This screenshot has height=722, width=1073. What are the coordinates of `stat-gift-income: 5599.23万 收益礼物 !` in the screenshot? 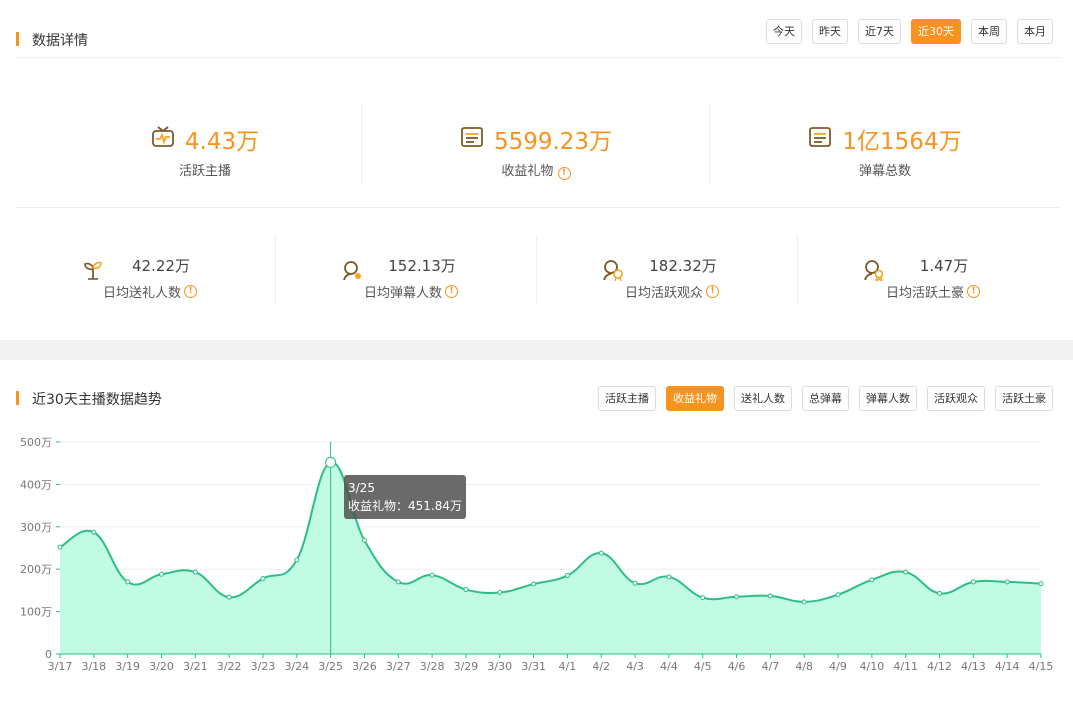 It's located at (536, 152).